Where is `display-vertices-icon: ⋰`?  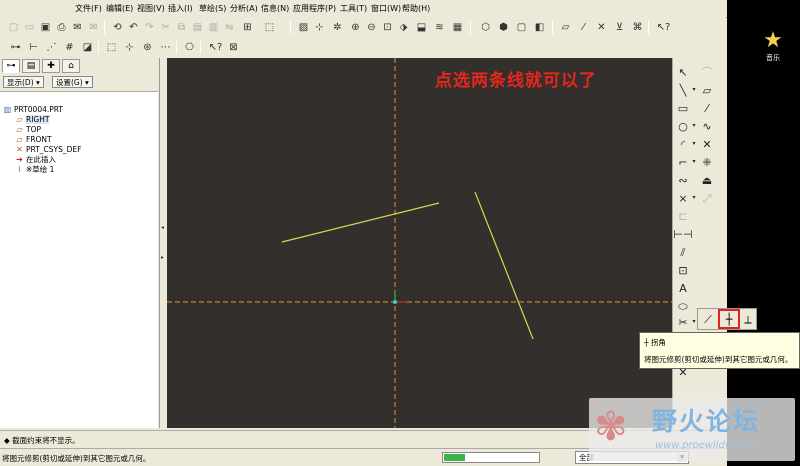 display-vertices-icon: ⋰ is located at coordinates (51, 47).